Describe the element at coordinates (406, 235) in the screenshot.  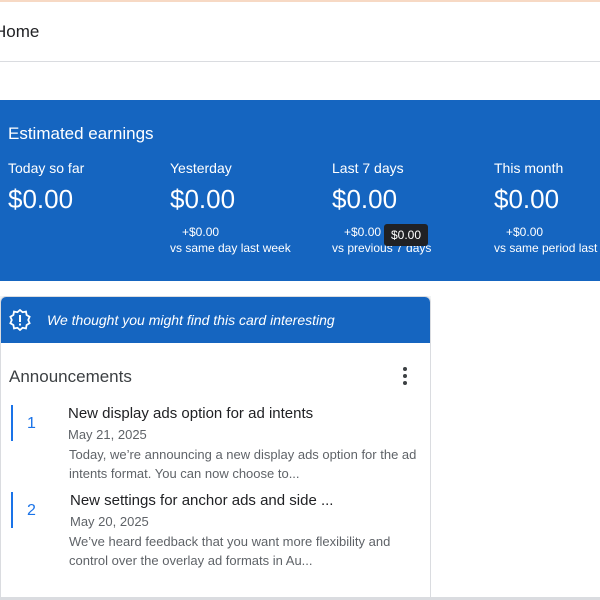
I see `value-tooltip: $0.00` at that location.